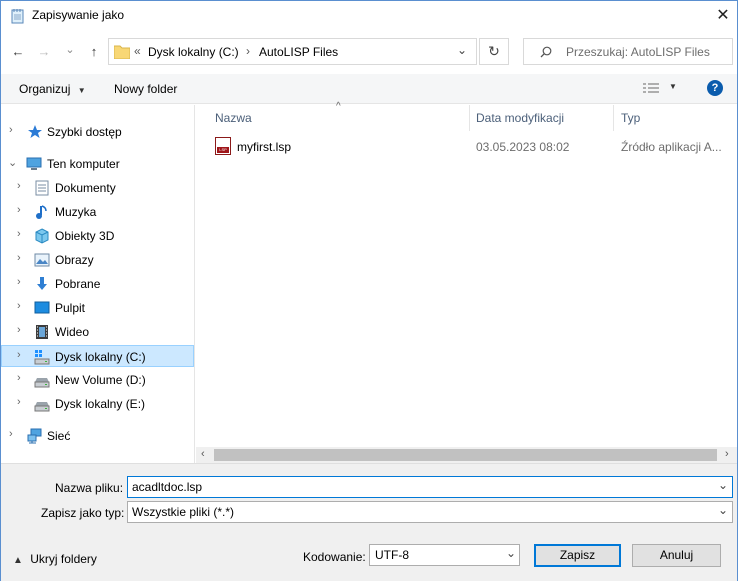 This screenshot has width=738, height=581. I want to click on tree-item-drive-c: › Dysk lokalny (C:), so click(97, 356).